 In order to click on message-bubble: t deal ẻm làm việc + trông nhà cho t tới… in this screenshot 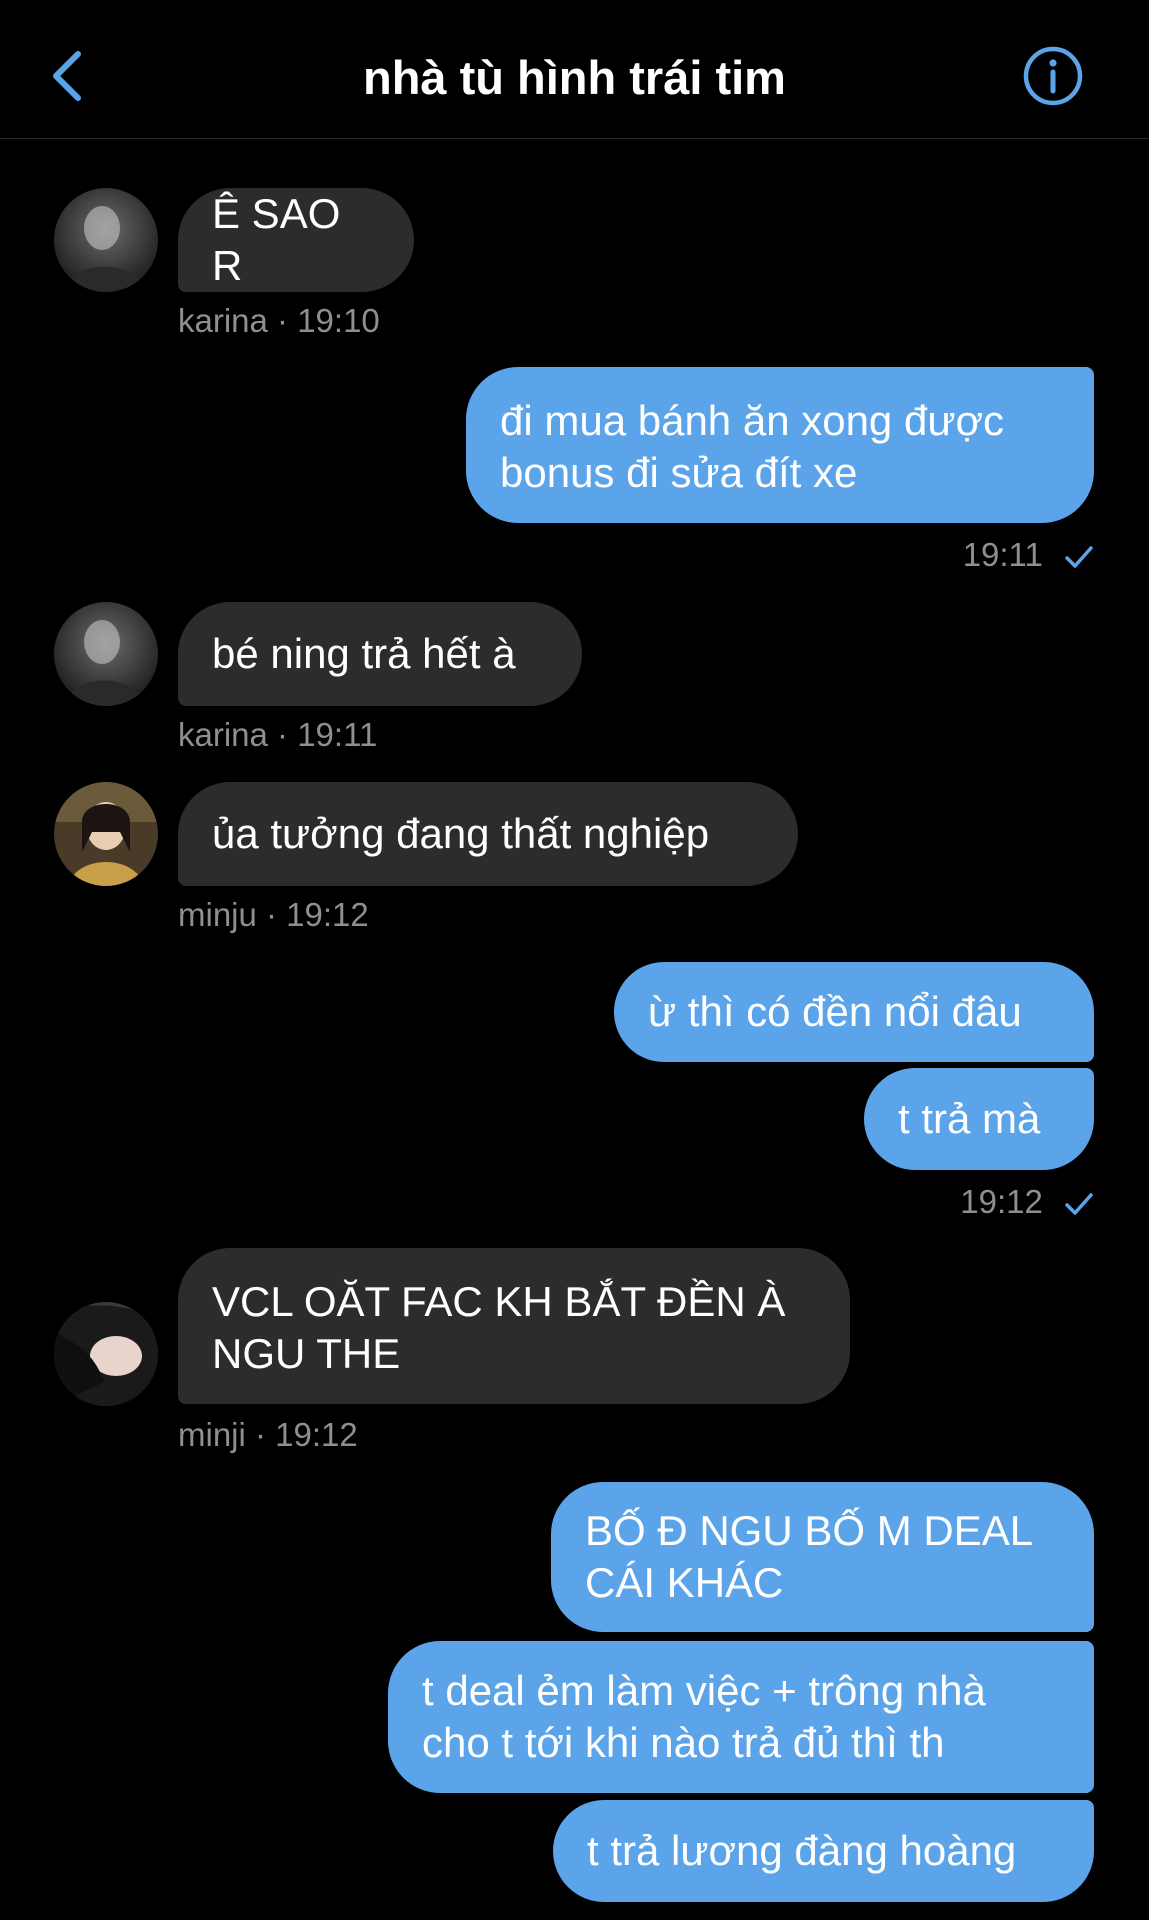, I will do `click(741, 1717)`.